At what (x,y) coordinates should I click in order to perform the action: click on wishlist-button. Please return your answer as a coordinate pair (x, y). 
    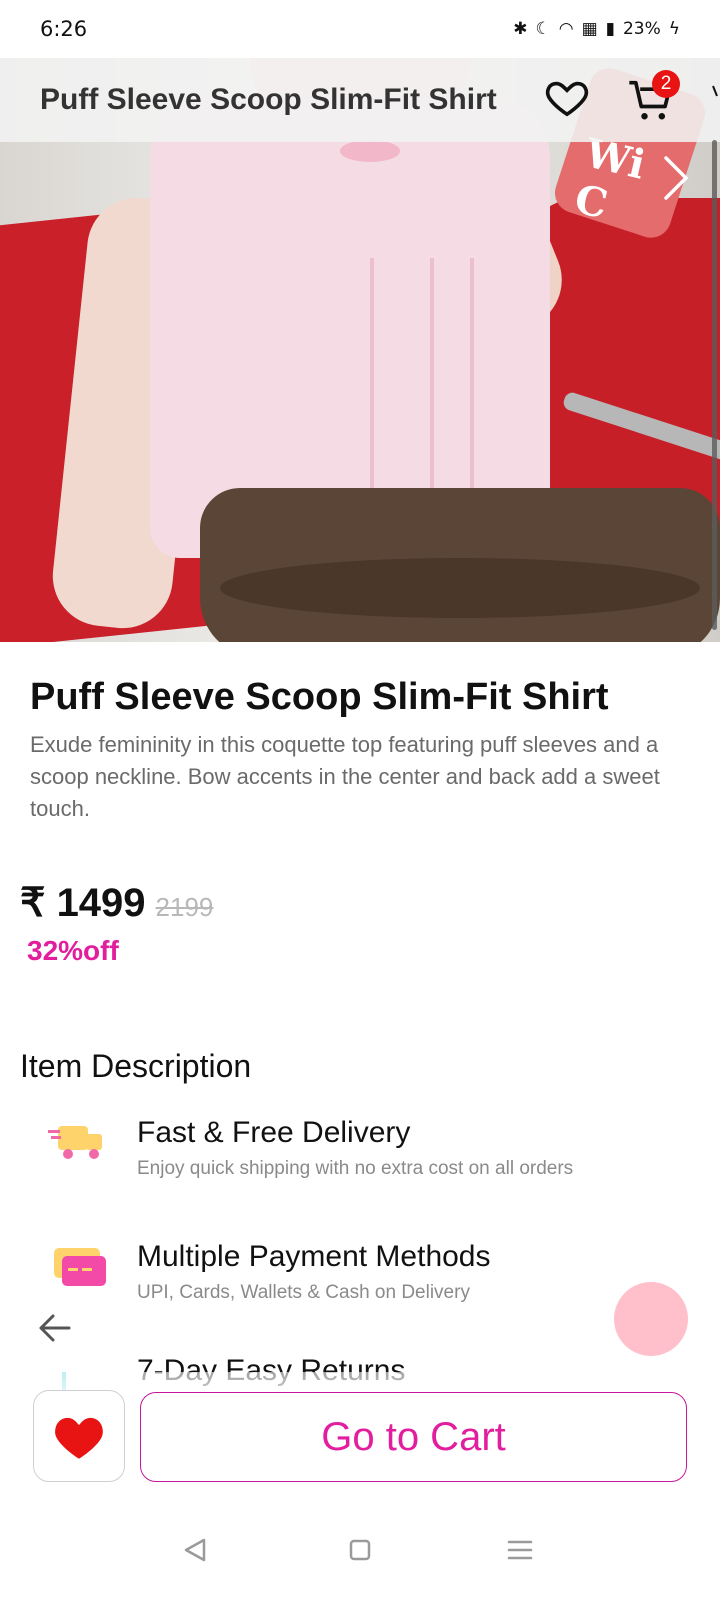
    Looking at the image, I should click on (79, 1436).